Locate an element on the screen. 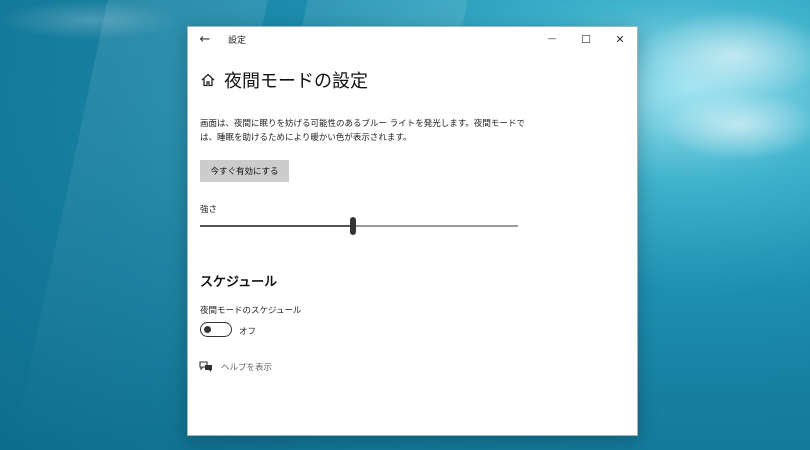 This screenshot has width=810, height=450. strength-label: 強さ is located at coordinates (209, 210).